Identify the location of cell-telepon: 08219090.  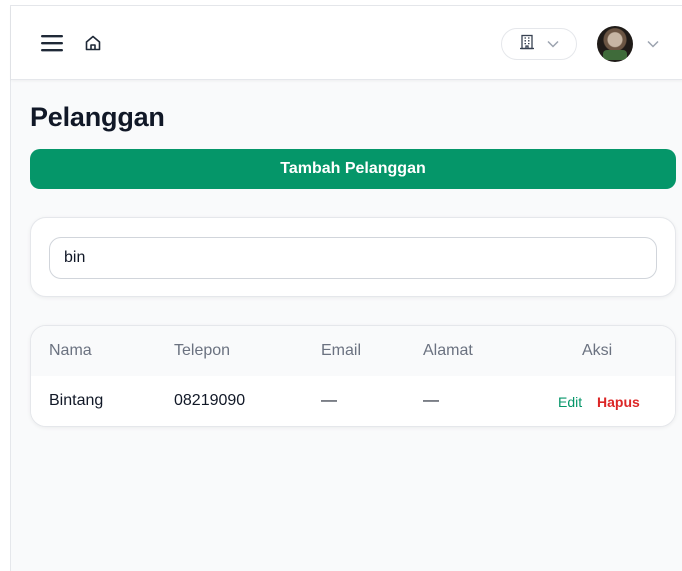
(210, 400).